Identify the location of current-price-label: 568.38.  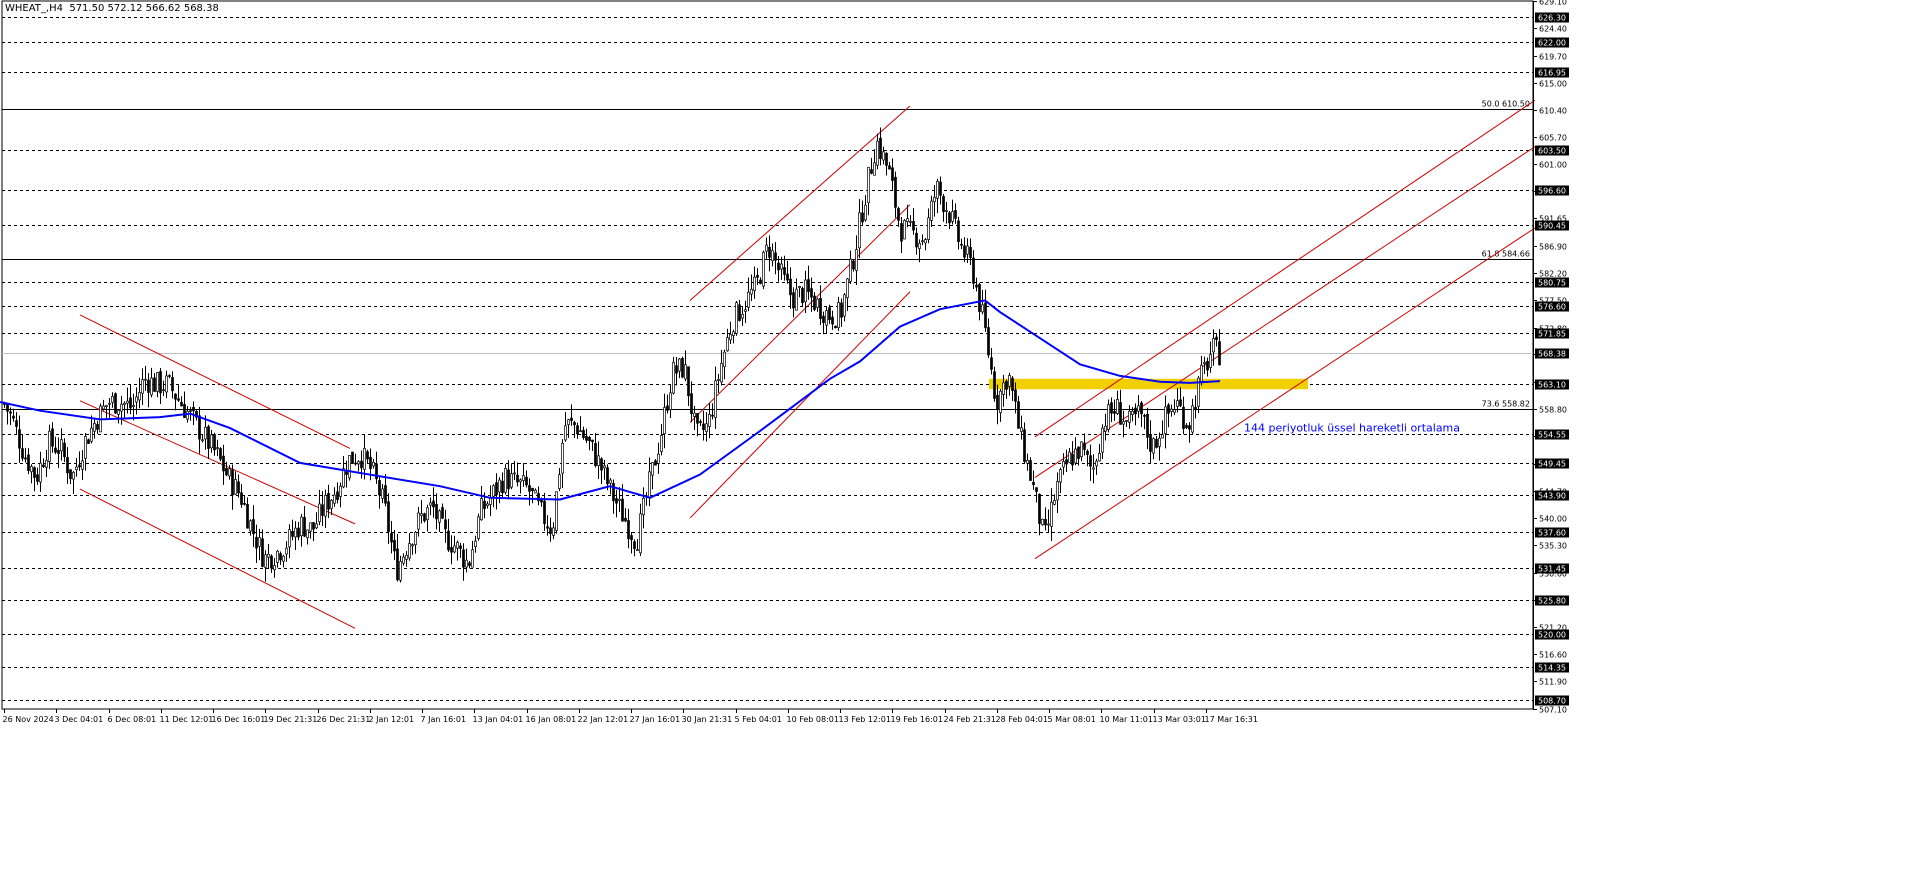
(1552, 354).